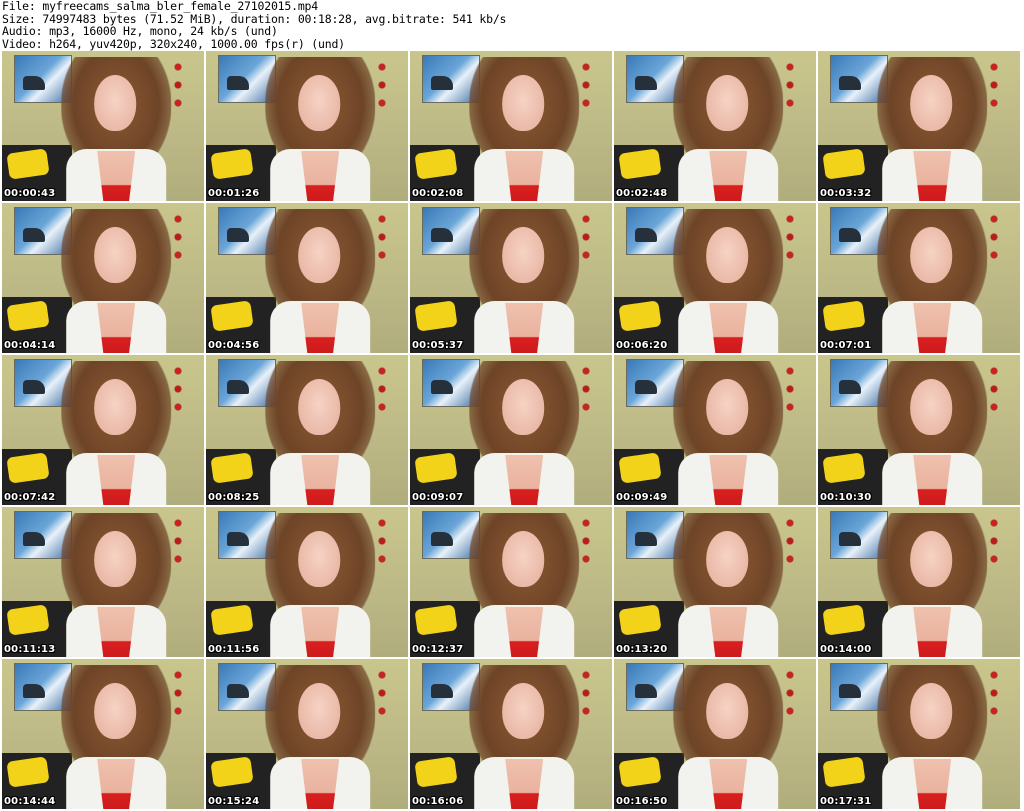 The height and width of the screenshot is (811, 1024). What do you see at coordinates (30, 193) in the screenshot?
I see `thumbnail-timestamp: 00:00:43` at bounding box center [30, 193].